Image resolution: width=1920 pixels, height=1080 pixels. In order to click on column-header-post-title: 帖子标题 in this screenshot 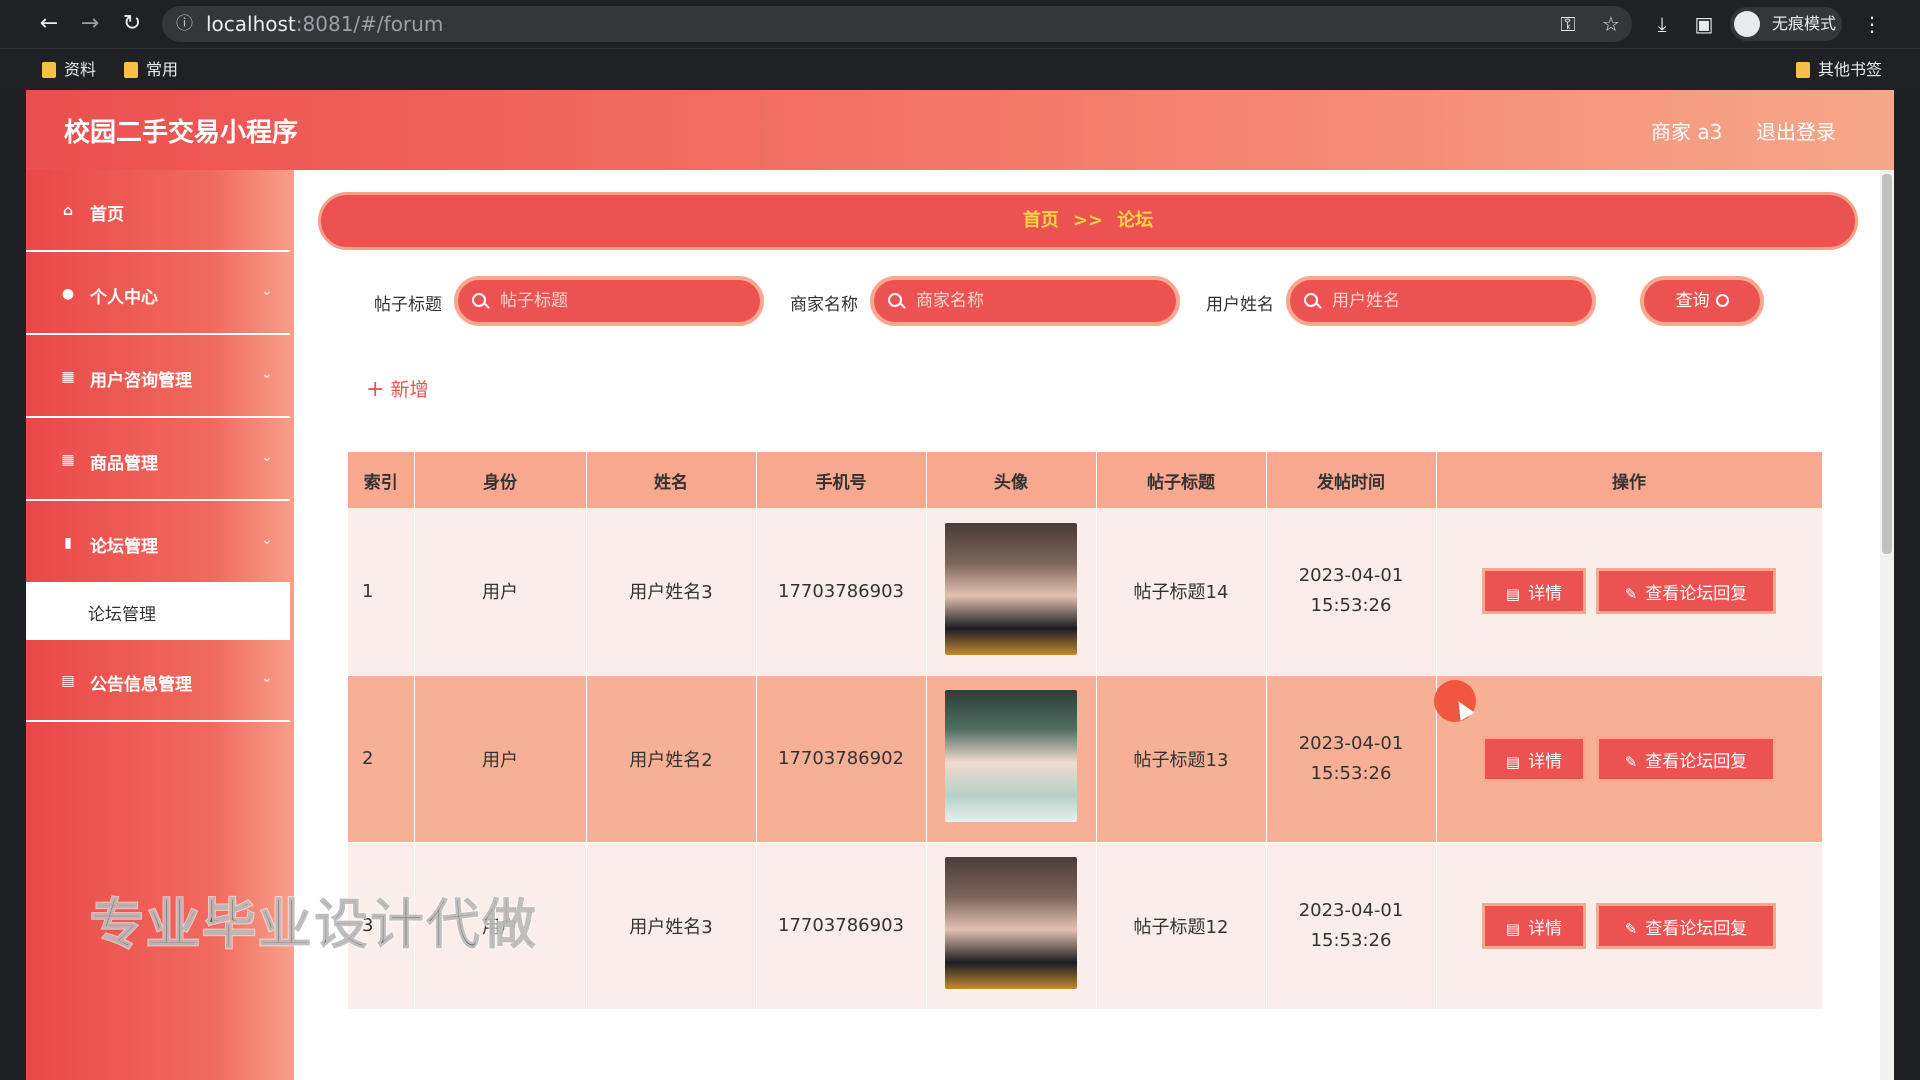, I will do `click(1181, 480)`.